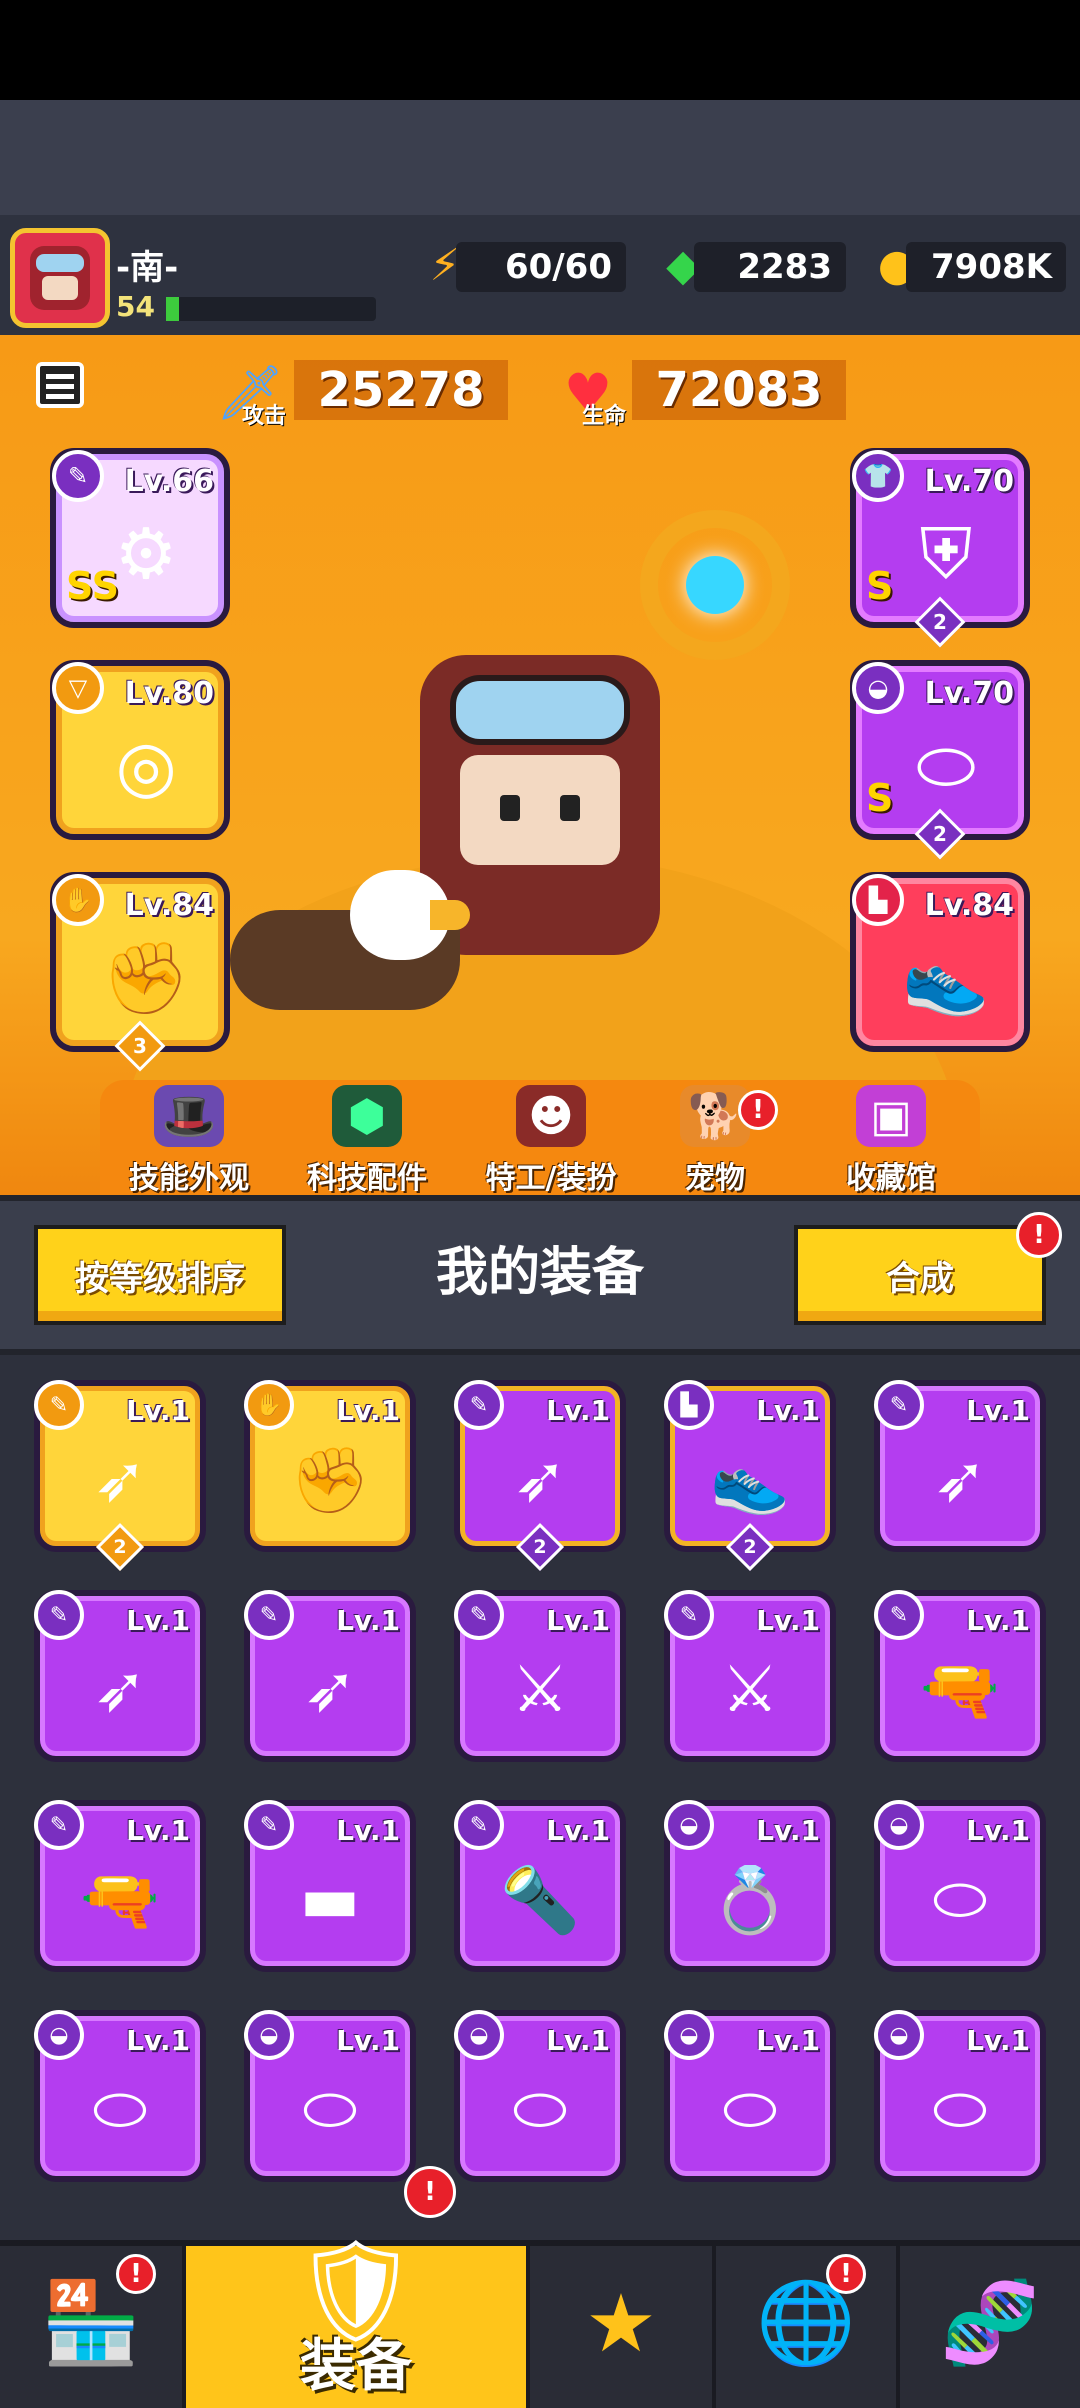 The image size is (1080, 2408). Describe the element at coordinates (60, 385) in the screenshot. I see `menu-list-icon` at that location.